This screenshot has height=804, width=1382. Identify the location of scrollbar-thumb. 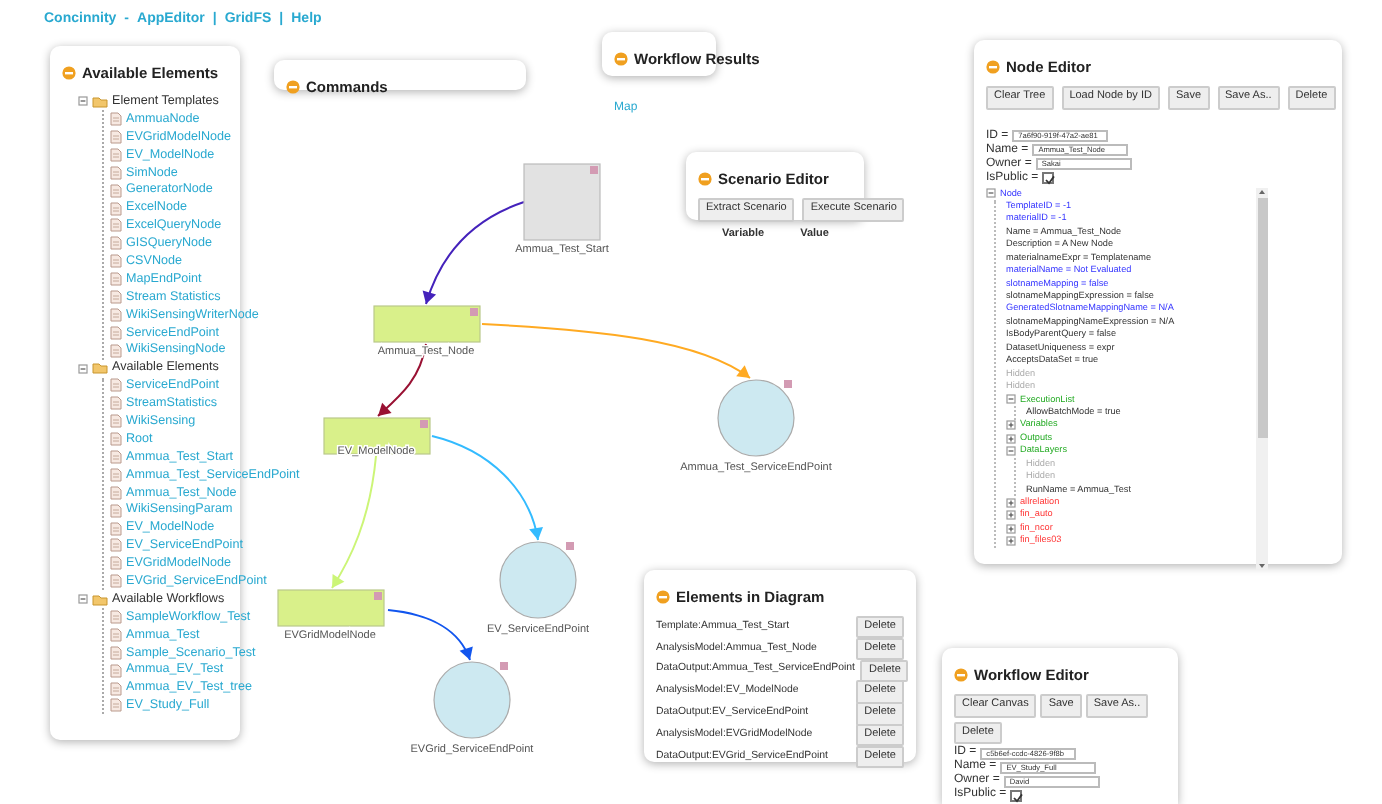
(1262, 317).